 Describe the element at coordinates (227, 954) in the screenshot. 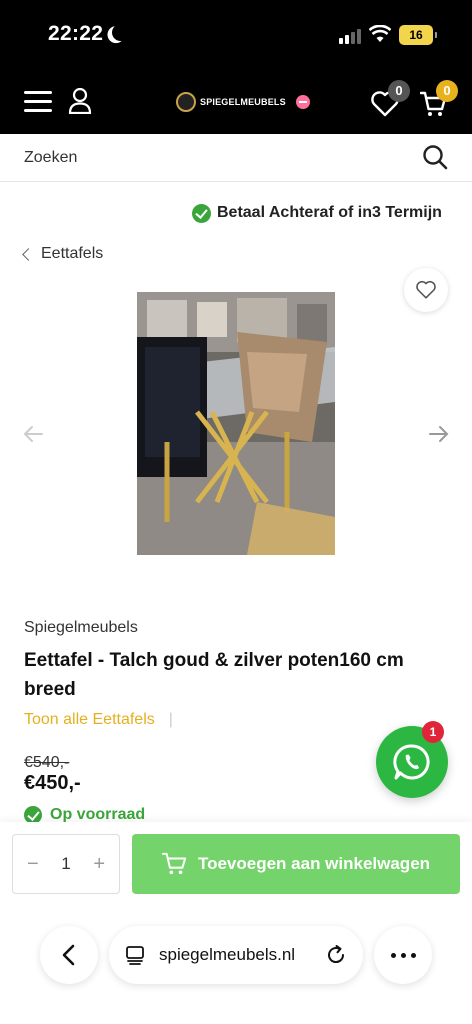

I see `url-text: spiegelmeubels.nl` at that location.